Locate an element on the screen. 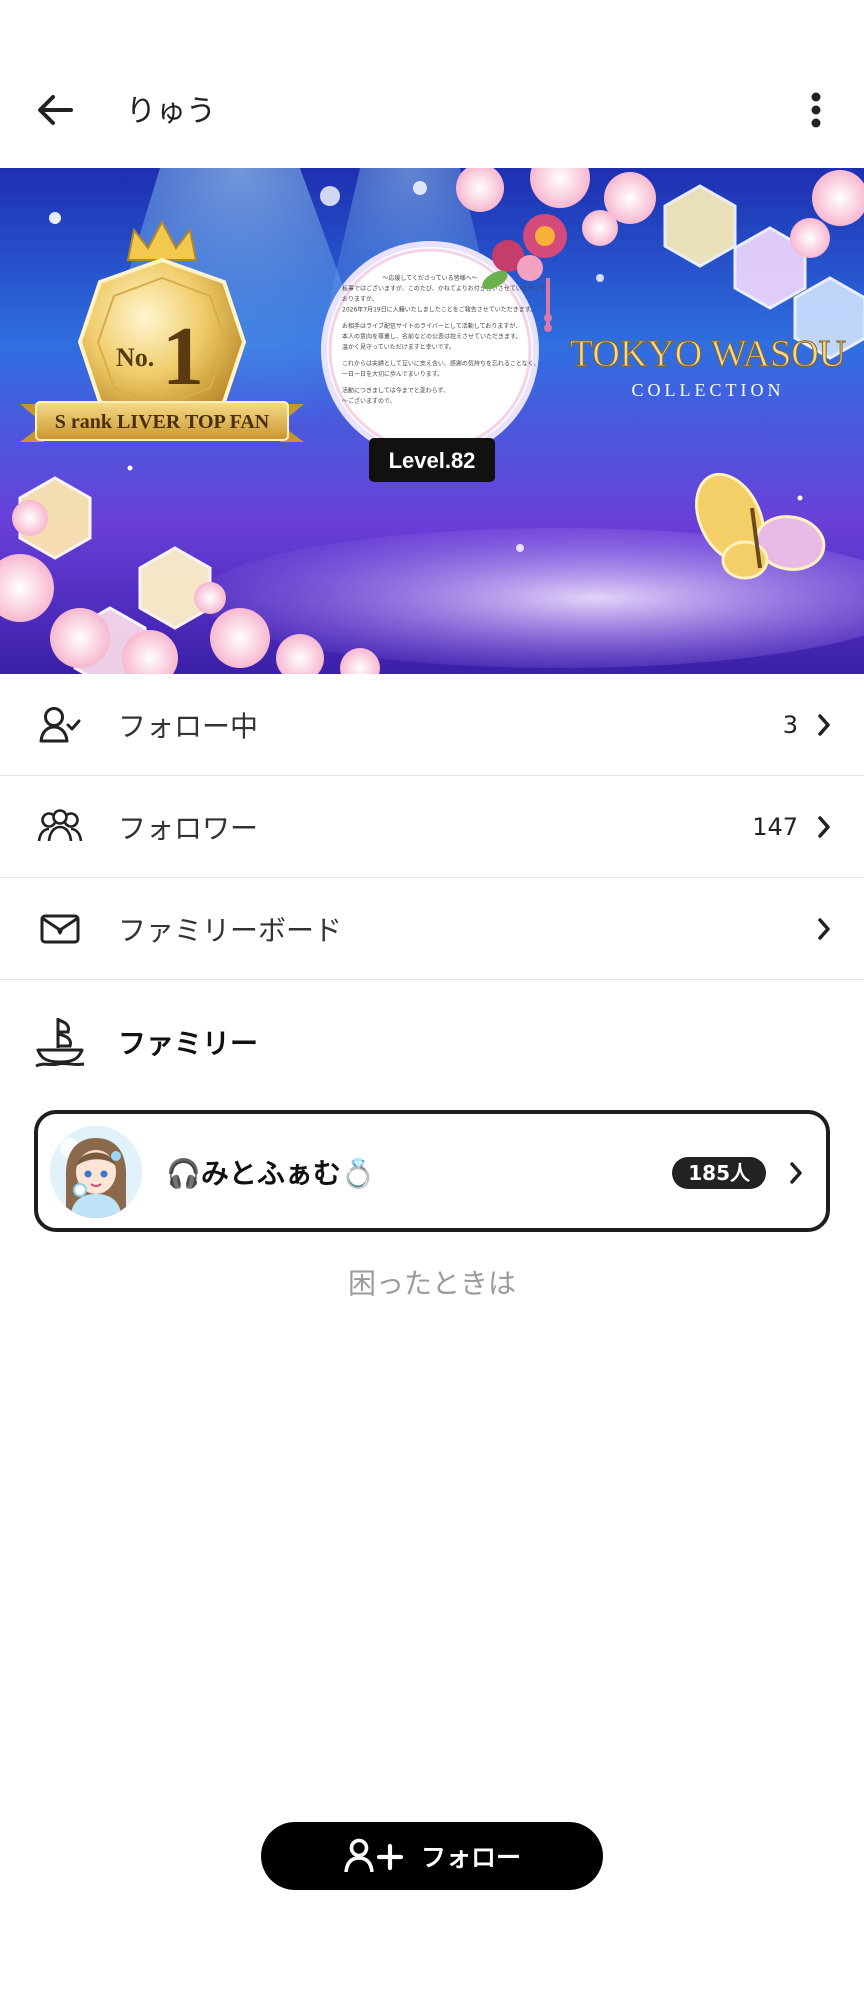 This screenshot has width=864, height=2016. ship-icon is located at coordinates (60, 1043).